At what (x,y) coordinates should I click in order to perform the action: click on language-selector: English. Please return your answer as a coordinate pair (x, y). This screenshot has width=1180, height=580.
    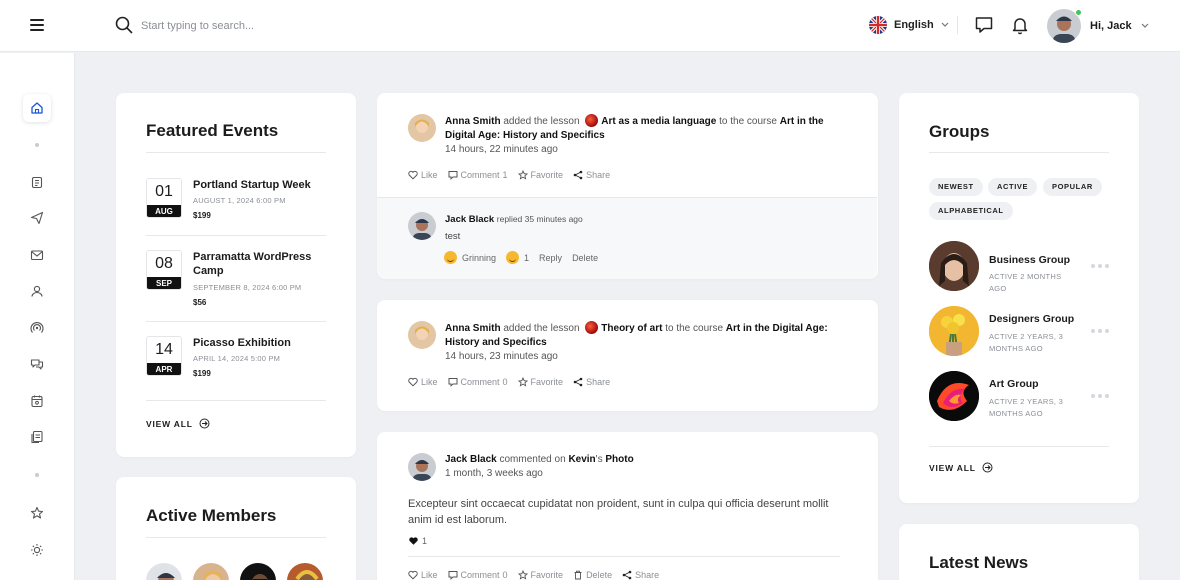
    Looking at the image, I should click on (909, 25).